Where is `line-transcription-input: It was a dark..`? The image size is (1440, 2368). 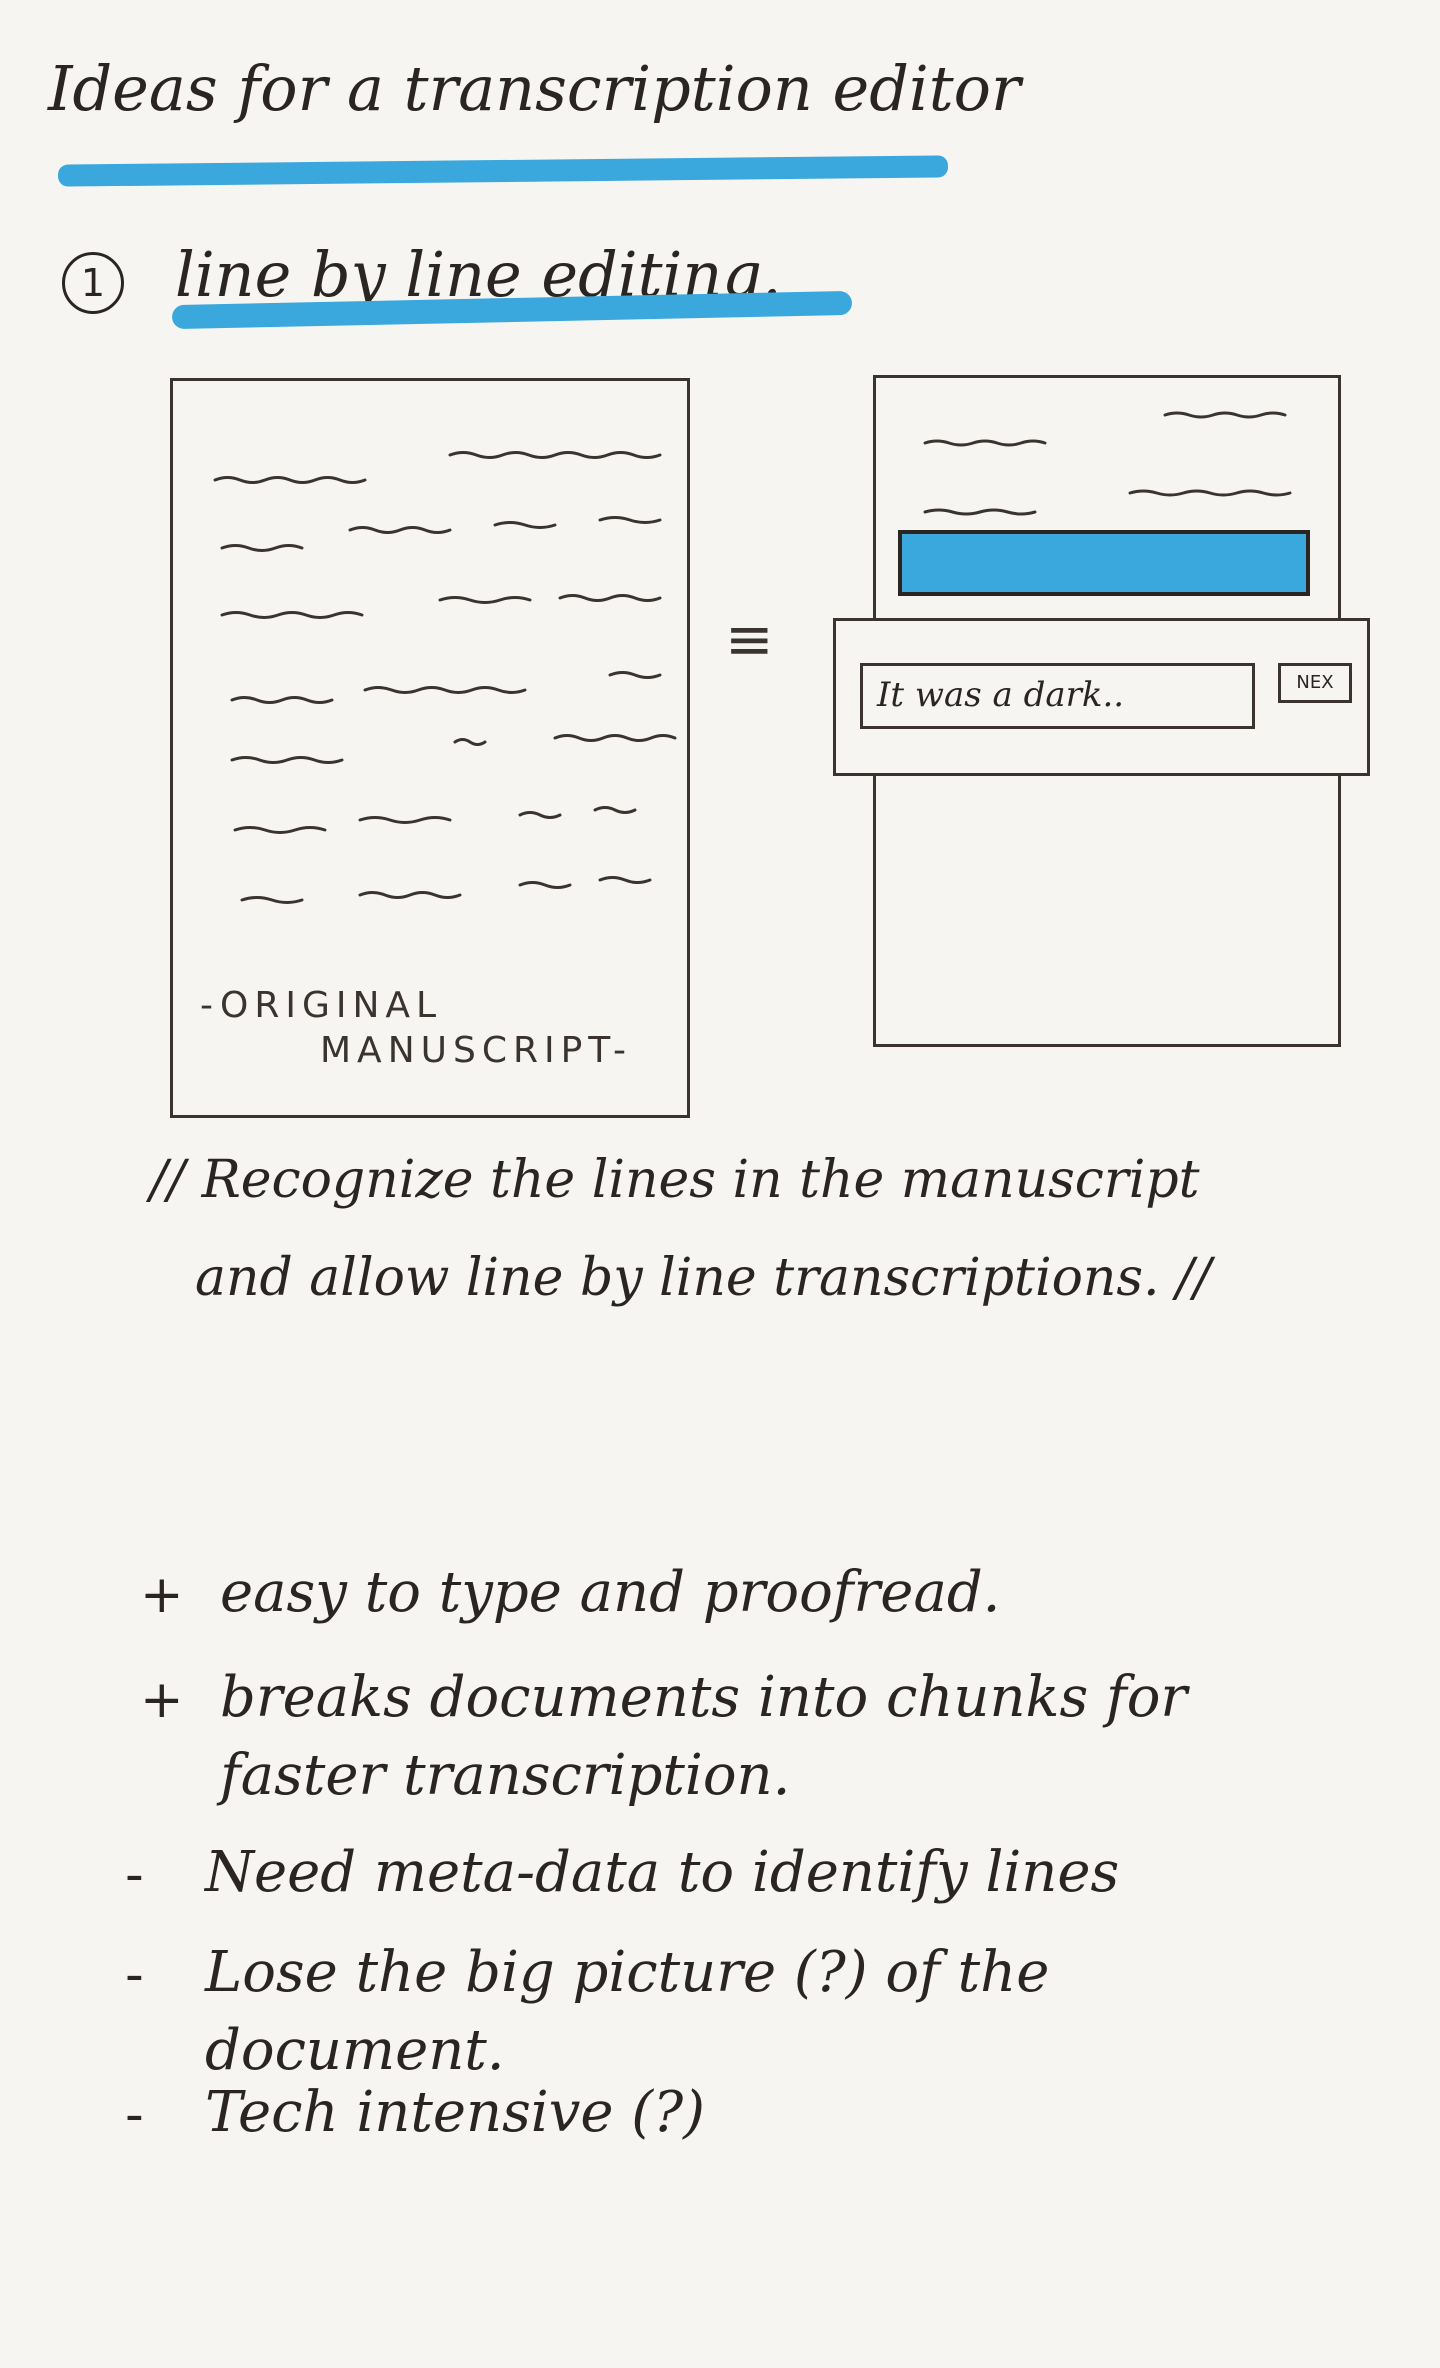
line-transcription-input: It was a dark.. is located at coordinates (1057, 696).